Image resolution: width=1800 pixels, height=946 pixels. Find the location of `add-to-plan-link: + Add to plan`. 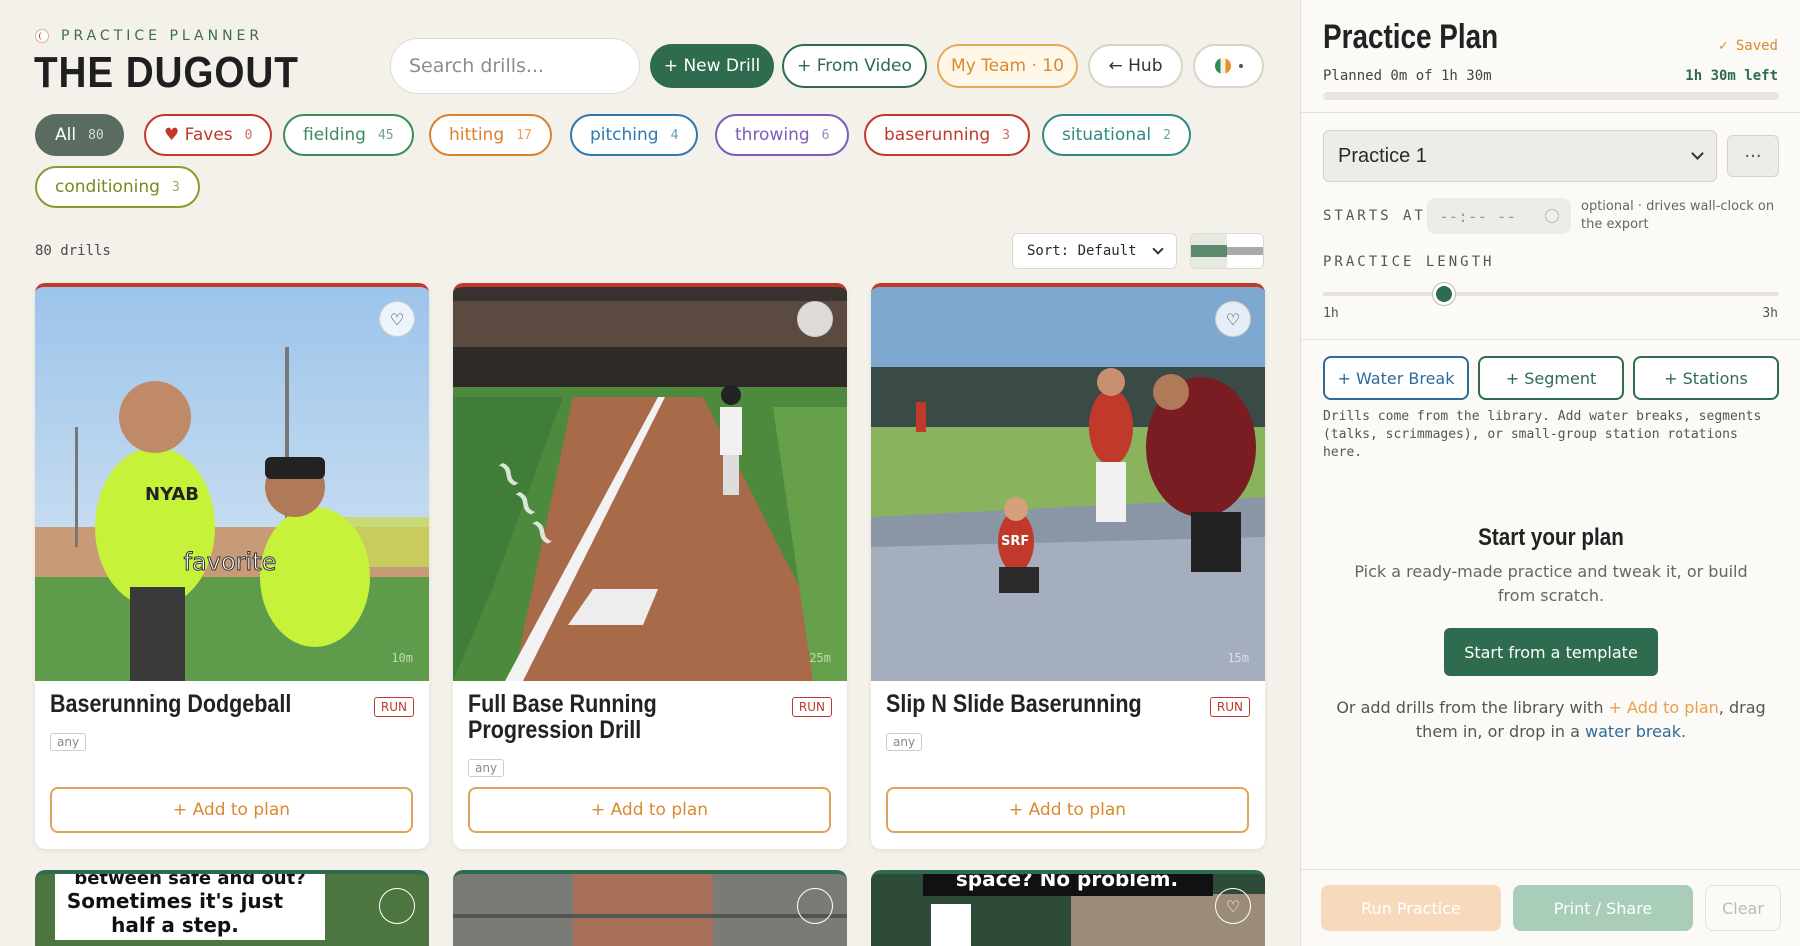

add-to-plan-link: + Add to plan is located at coordinates (1664, 707).